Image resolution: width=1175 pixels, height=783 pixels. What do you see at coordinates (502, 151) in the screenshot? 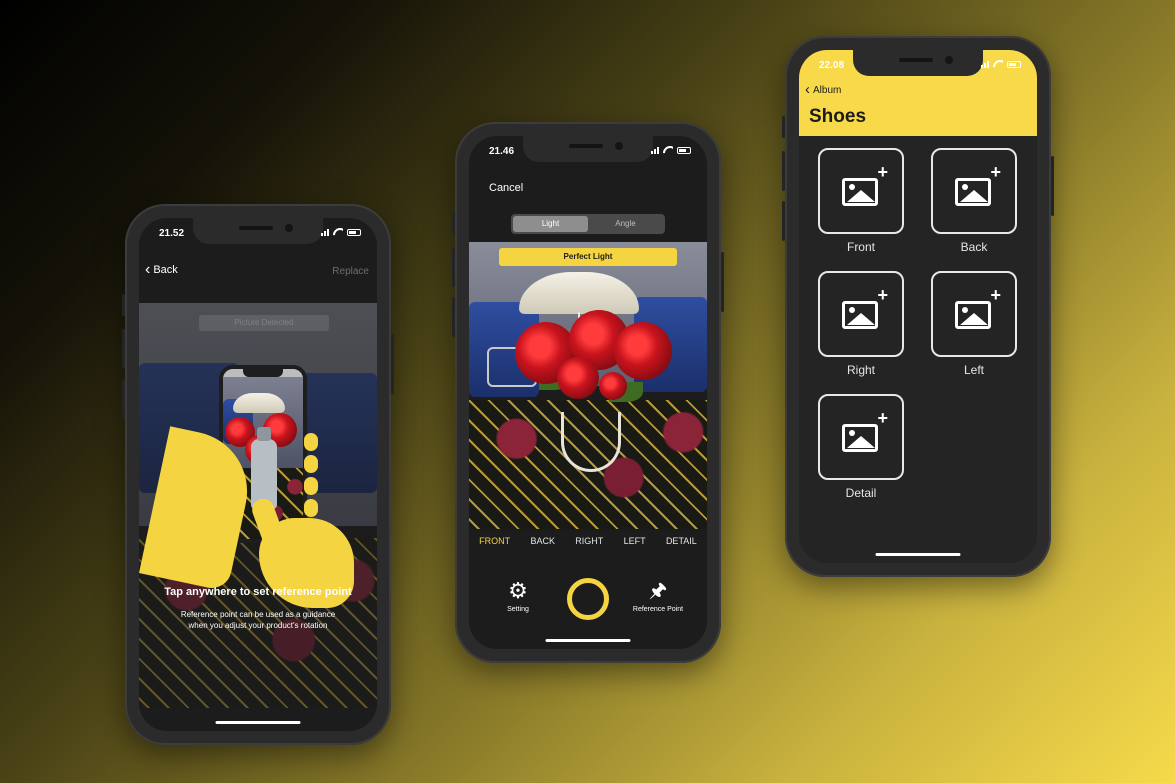
I see `status-time: 21.46` at bounding box center [502, 151].